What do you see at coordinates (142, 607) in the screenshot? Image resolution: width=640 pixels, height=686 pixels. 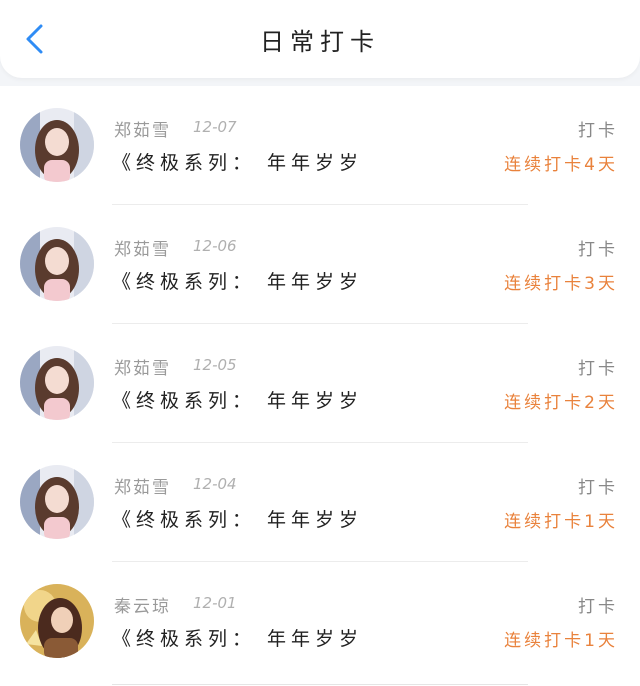 I see `user-name: 秦云琼` at bounding box center [142, 607].